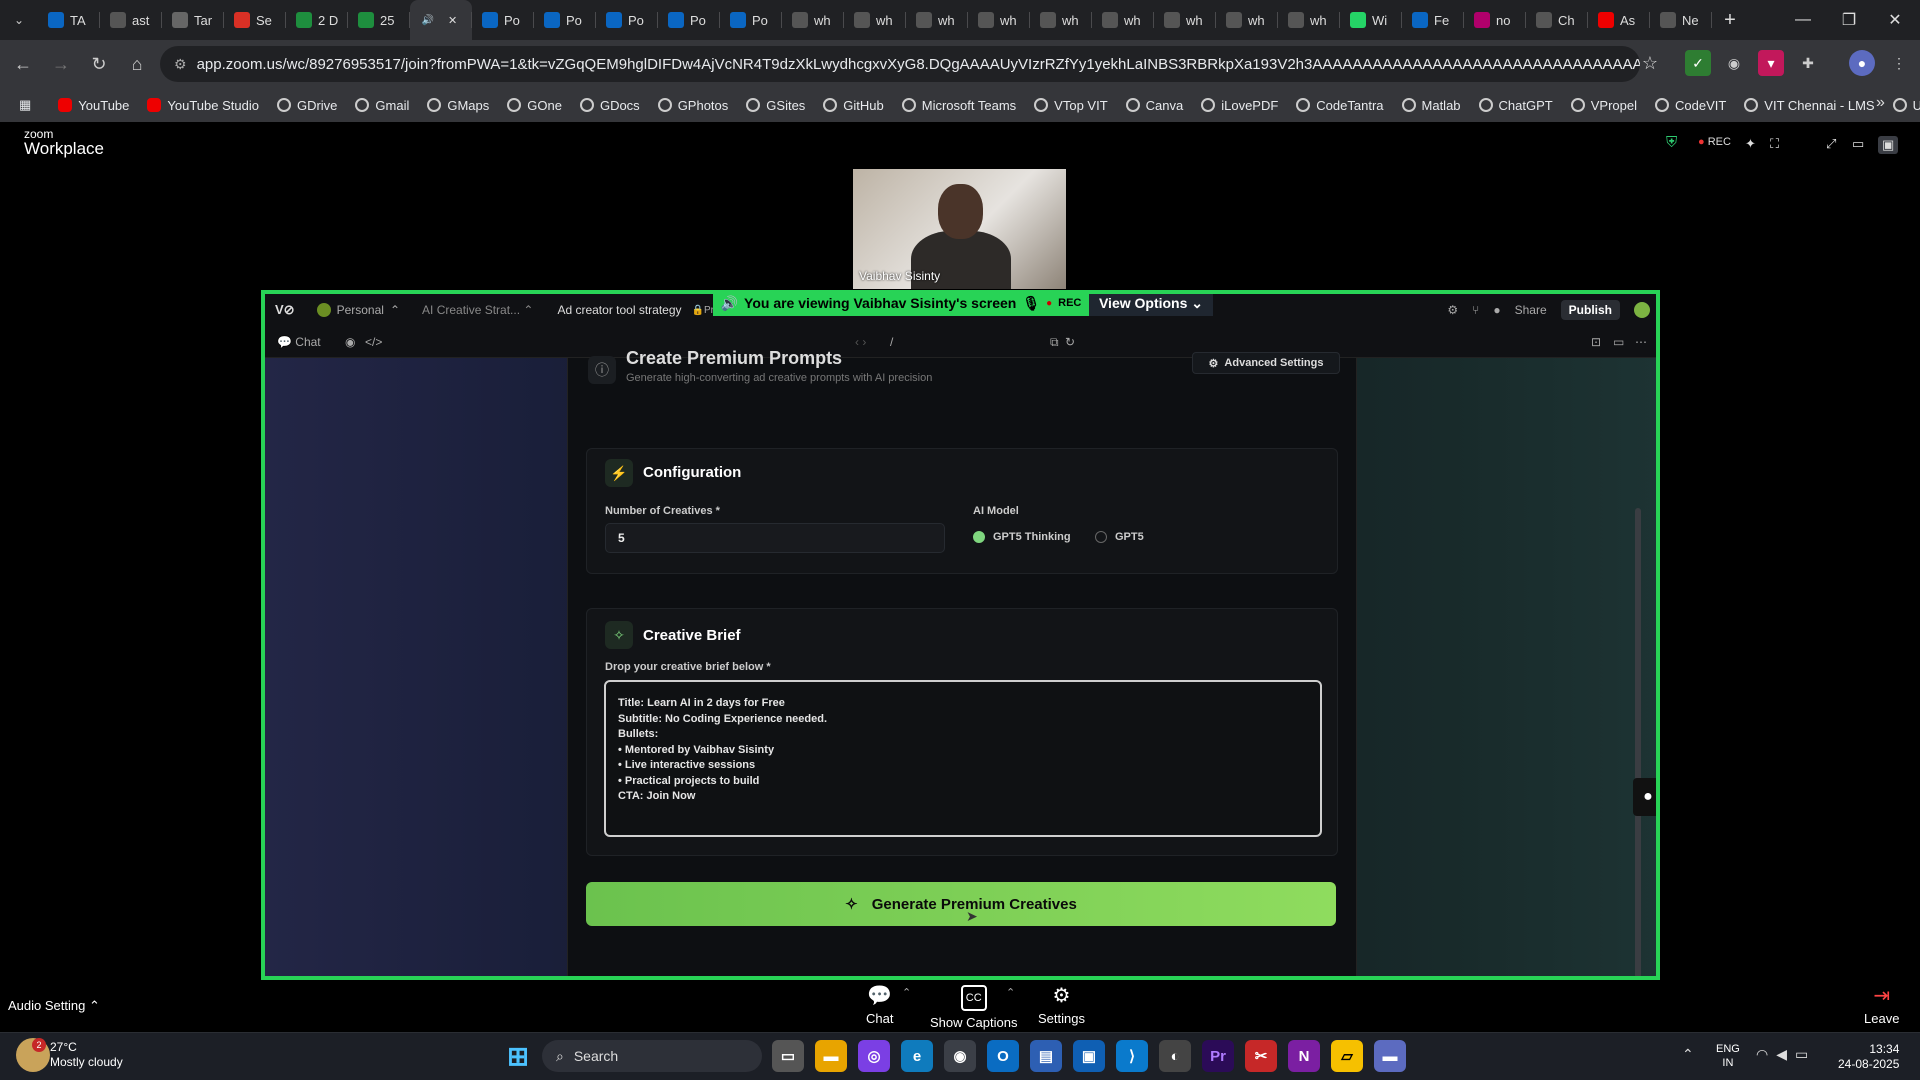  Describe the element at coordinates (775, 538) in the screenshot. I see `number-of-creatives-input: 5` at that location.